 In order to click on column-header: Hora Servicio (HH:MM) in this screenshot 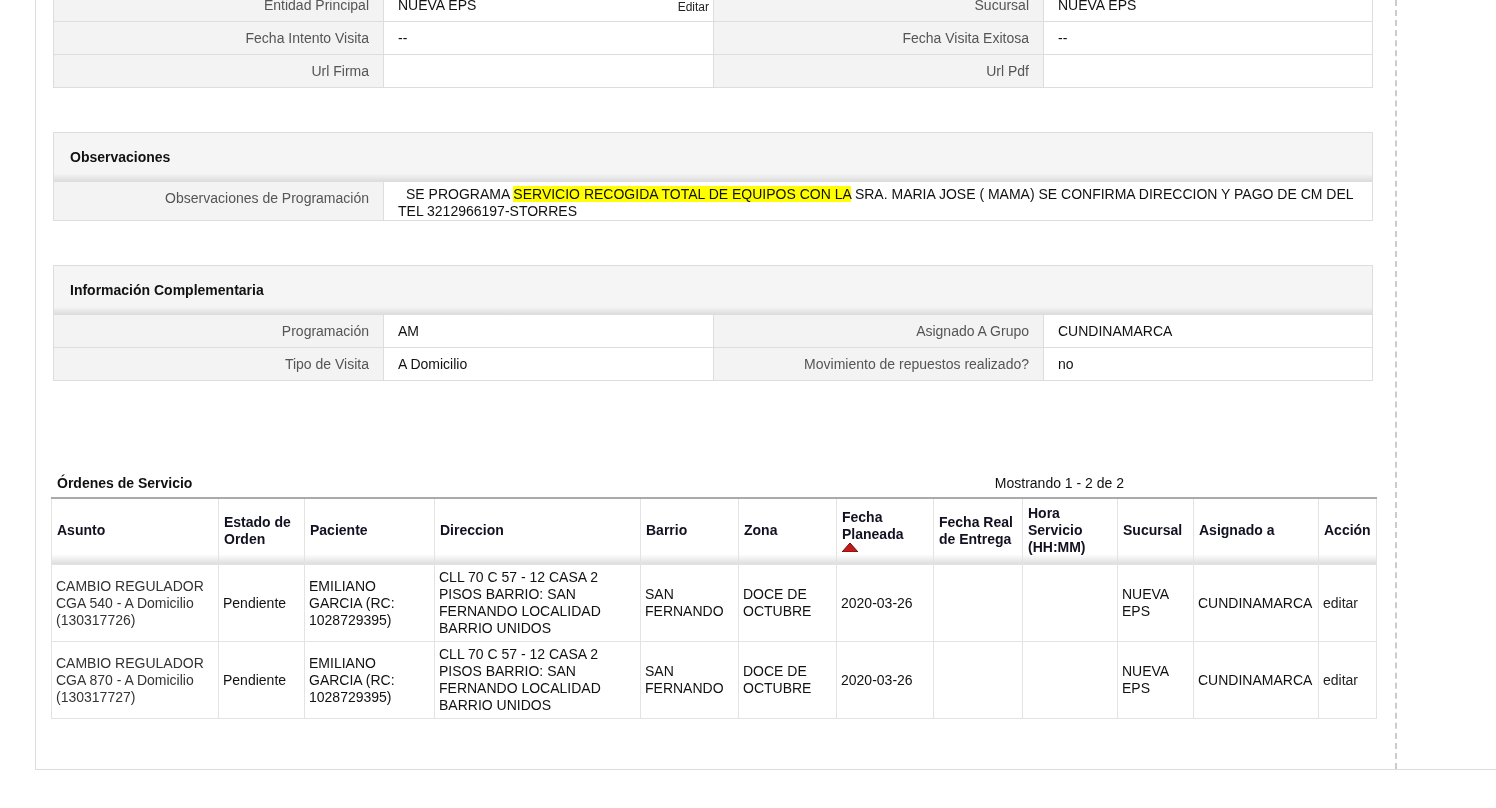, I will do `click(1070, 531)`.